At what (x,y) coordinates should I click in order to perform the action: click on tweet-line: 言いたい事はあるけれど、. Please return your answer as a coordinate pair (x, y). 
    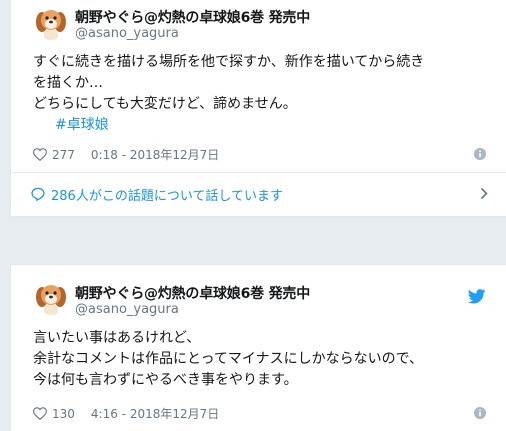
    Looking at the image, I should click on (117, 338).